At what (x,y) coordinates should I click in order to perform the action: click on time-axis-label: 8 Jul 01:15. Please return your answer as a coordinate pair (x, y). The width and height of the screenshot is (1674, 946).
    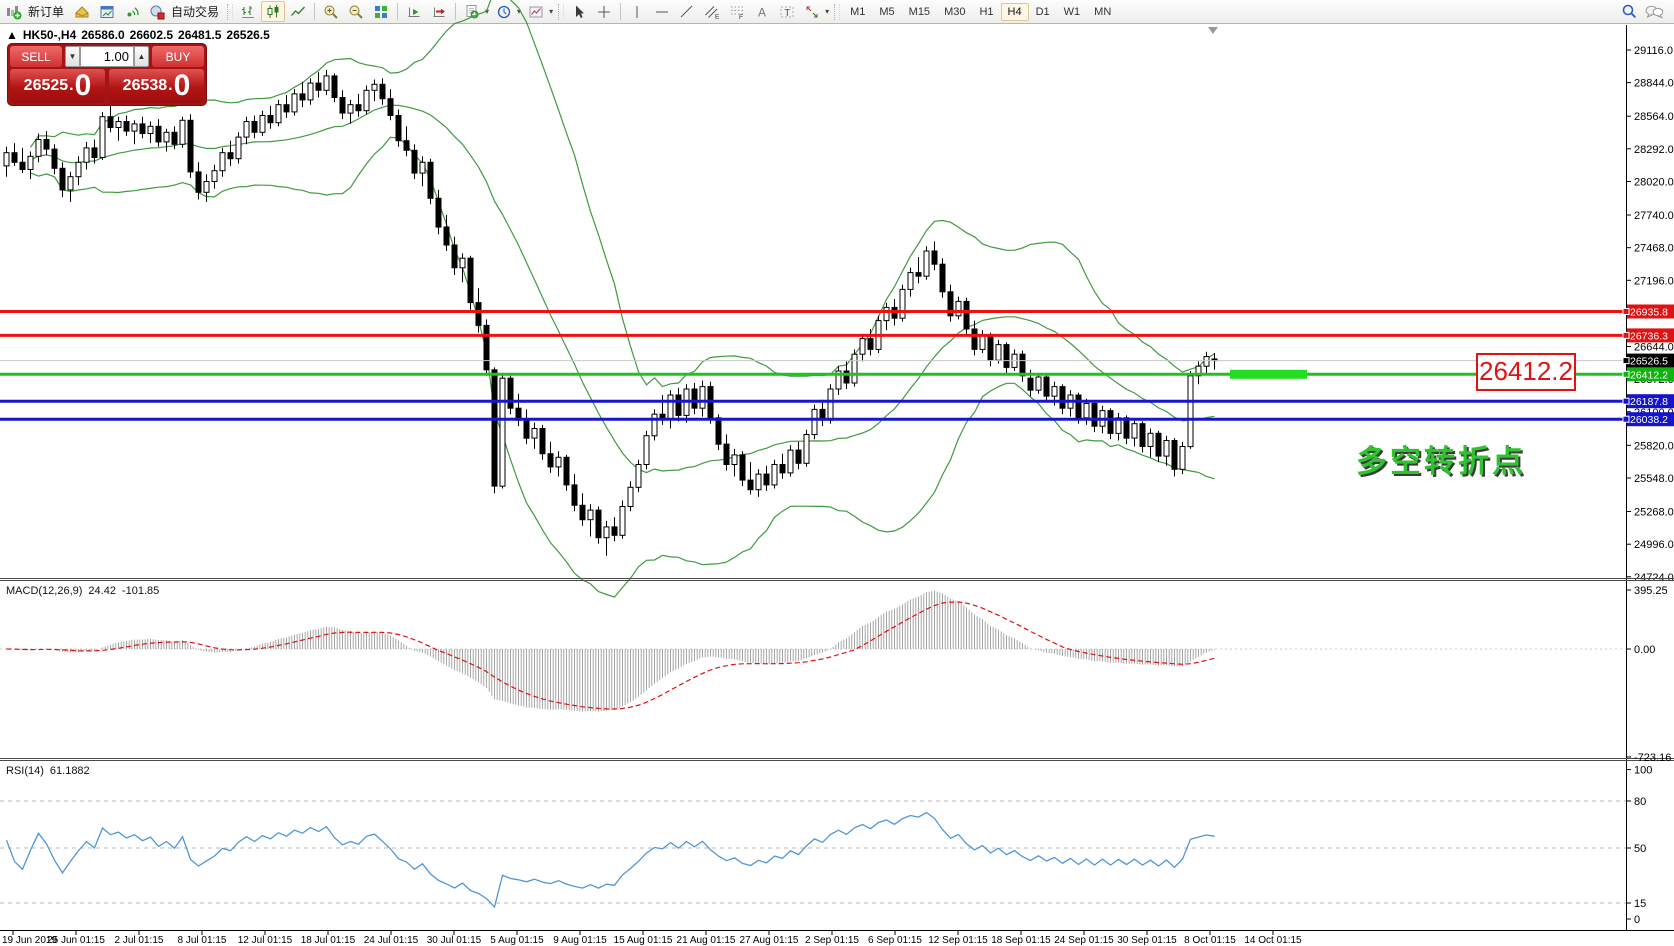
    Looking at the image, I should click on (202, 940).